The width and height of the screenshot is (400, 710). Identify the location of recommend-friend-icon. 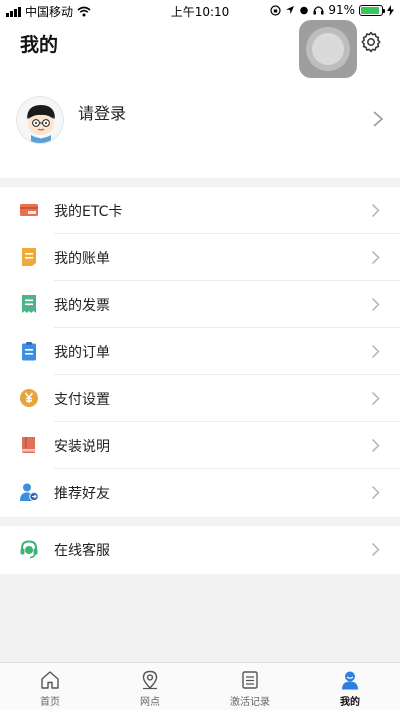
(29, 492).